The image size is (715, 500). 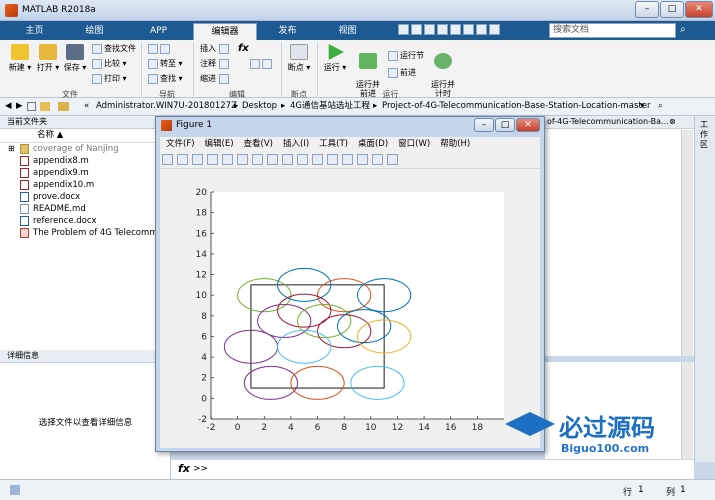 What do you see at coordinates (212, 159) in the screenshot?
I see `print-figure-icon` at bounding box center [212, 159].